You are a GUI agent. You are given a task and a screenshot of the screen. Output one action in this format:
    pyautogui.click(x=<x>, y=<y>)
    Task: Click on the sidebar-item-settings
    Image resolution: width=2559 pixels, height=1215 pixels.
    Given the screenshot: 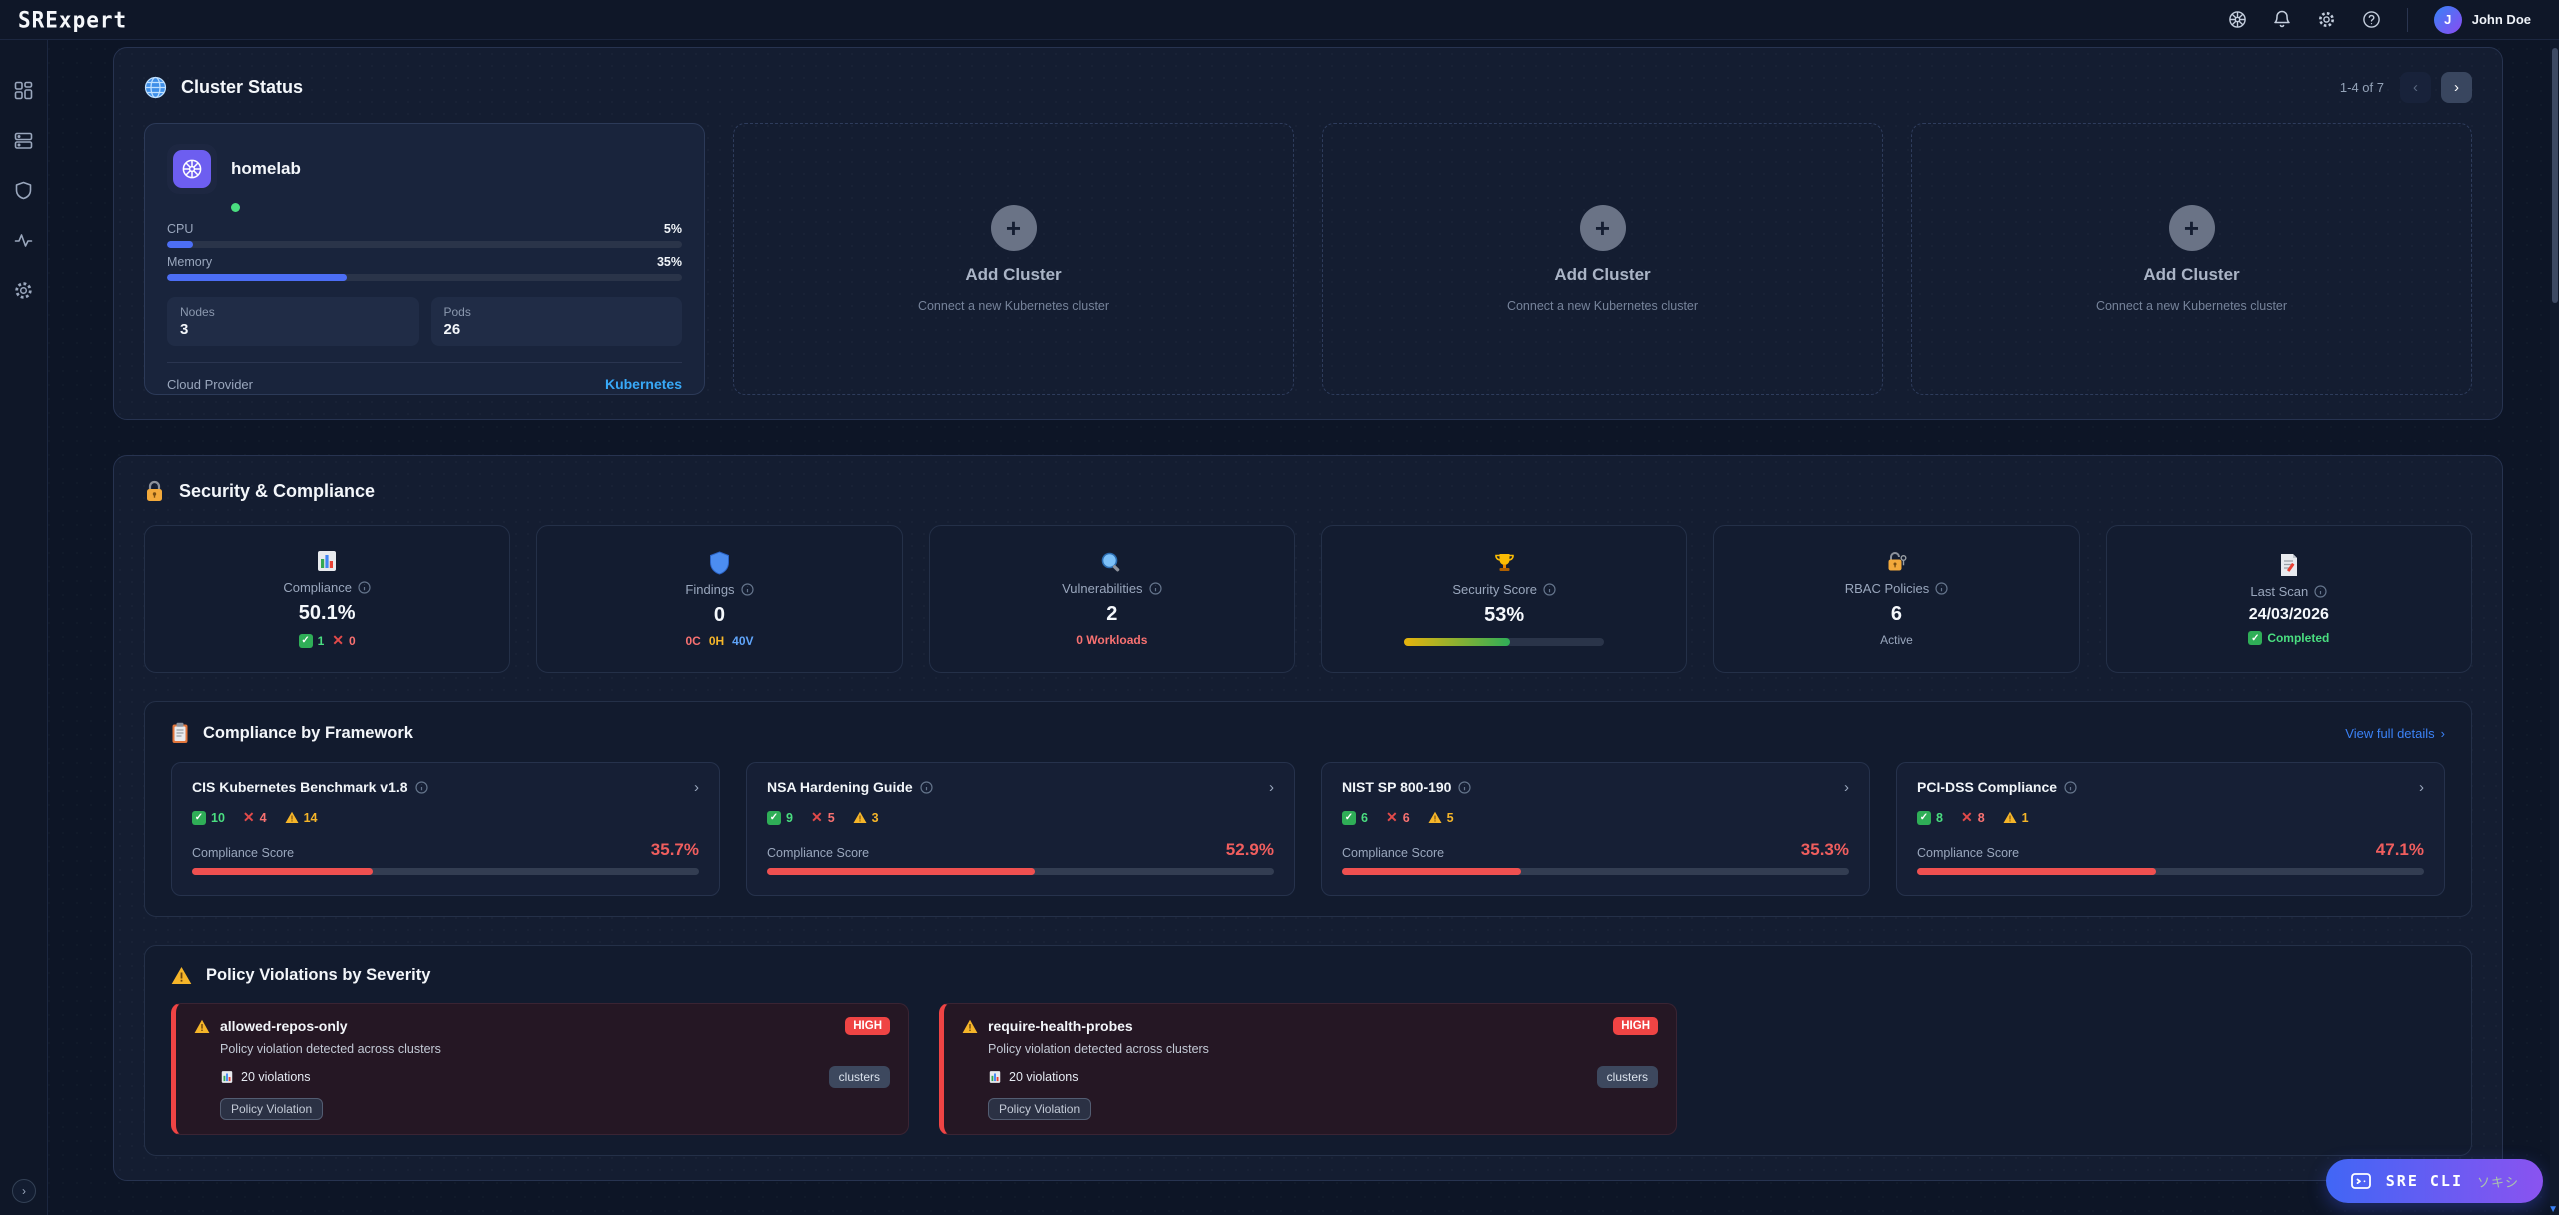 What is the action you would take?
    pyautogui.click(x=23, y=290)
    